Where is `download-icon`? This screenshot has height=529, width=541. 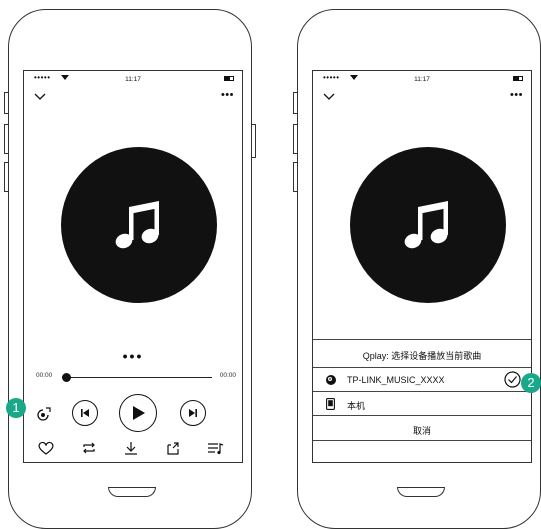 download-icon is located at coordinates (131, 448).